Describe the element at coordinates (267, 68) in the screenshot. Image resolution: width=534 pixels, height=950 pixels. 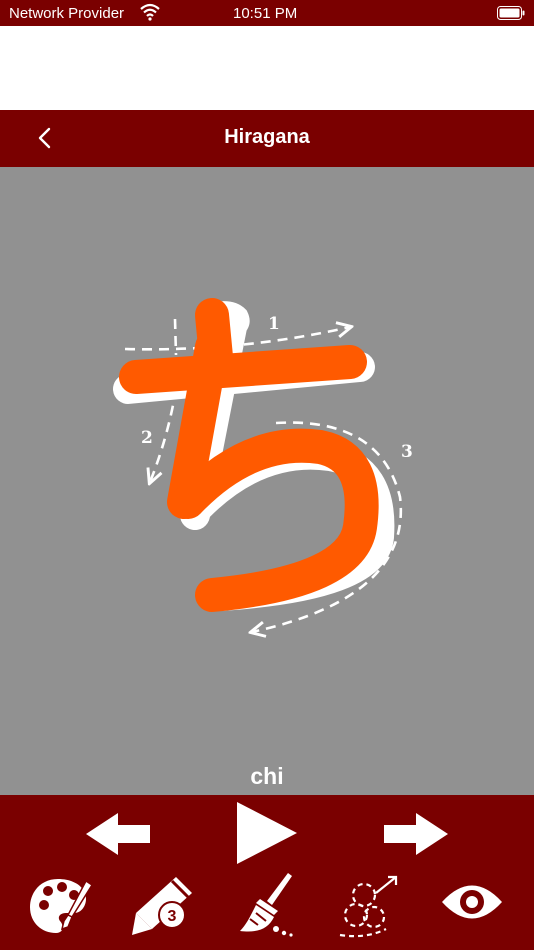
I see `header-spacer` at that location.